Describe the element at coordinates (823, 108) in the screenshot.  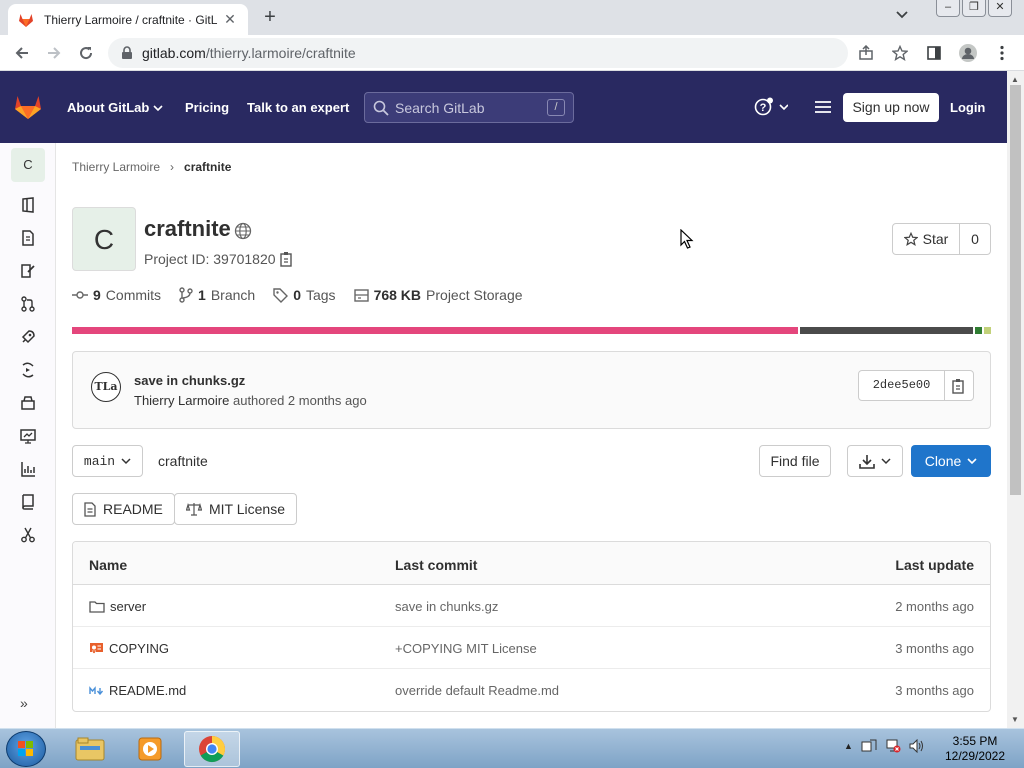
I see `hamburger-menu-icon` at that location.